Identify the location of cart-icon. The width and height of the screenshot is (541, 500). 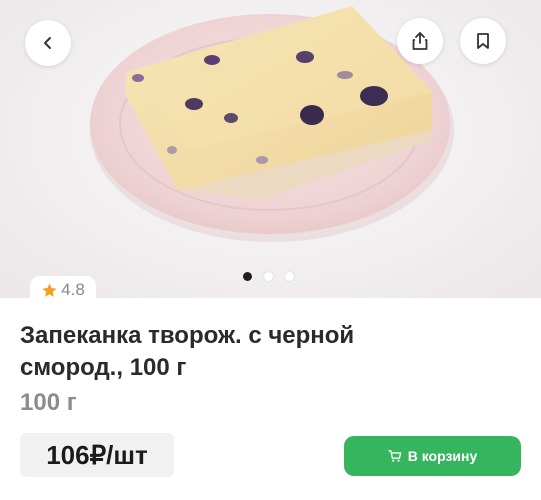
(394, 456).